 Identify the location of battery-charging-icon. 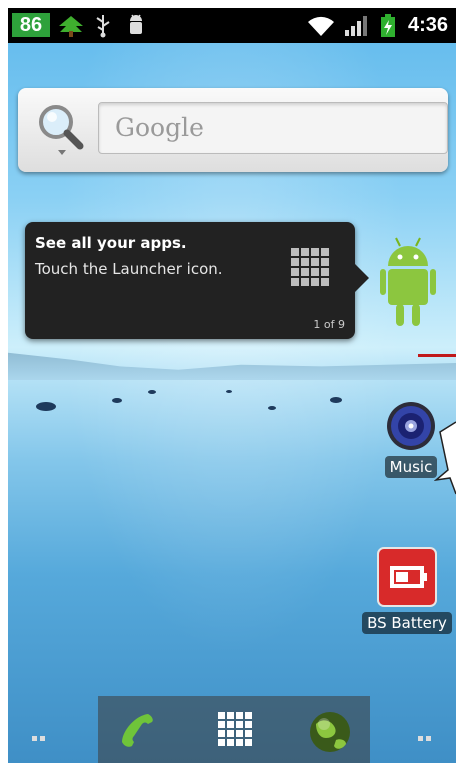
(388, 25).